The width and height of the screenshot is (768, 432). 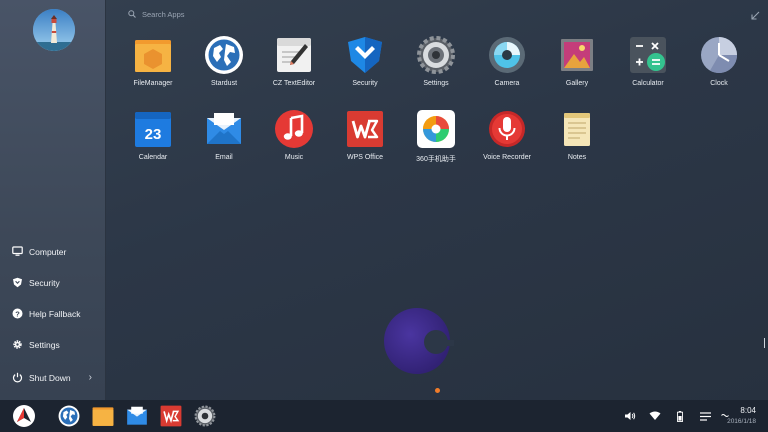 I want to click on sidebar-item-settings: Settings, so click(x=53, y=344).